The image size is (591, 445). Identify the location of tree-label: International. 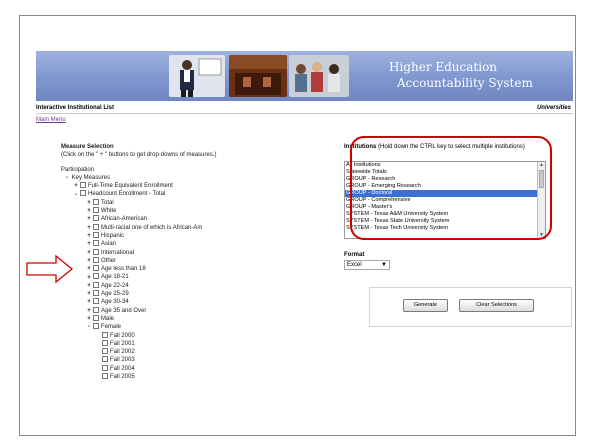
(118, 252).